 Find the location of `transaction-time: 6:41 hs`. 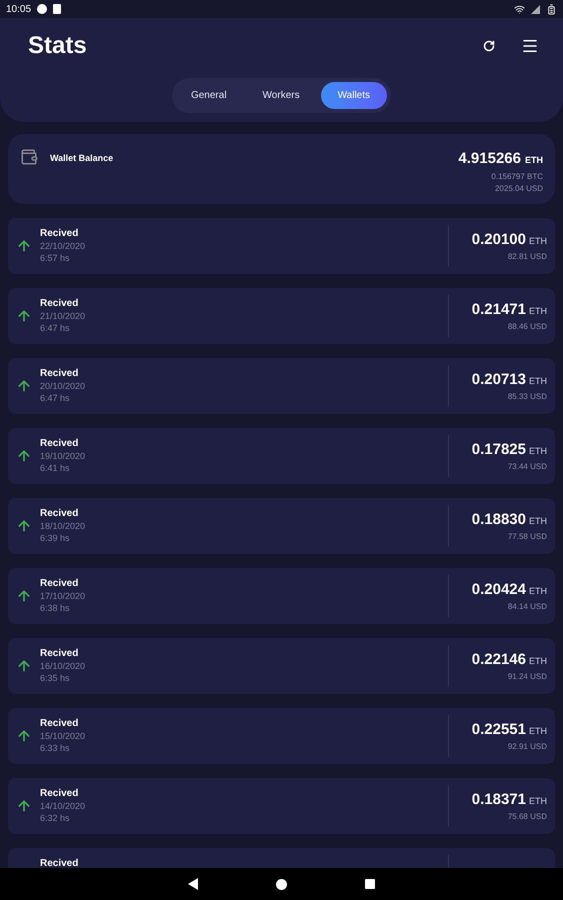

transaction-time: 6:41 hs is located at coordinates (55, 468).